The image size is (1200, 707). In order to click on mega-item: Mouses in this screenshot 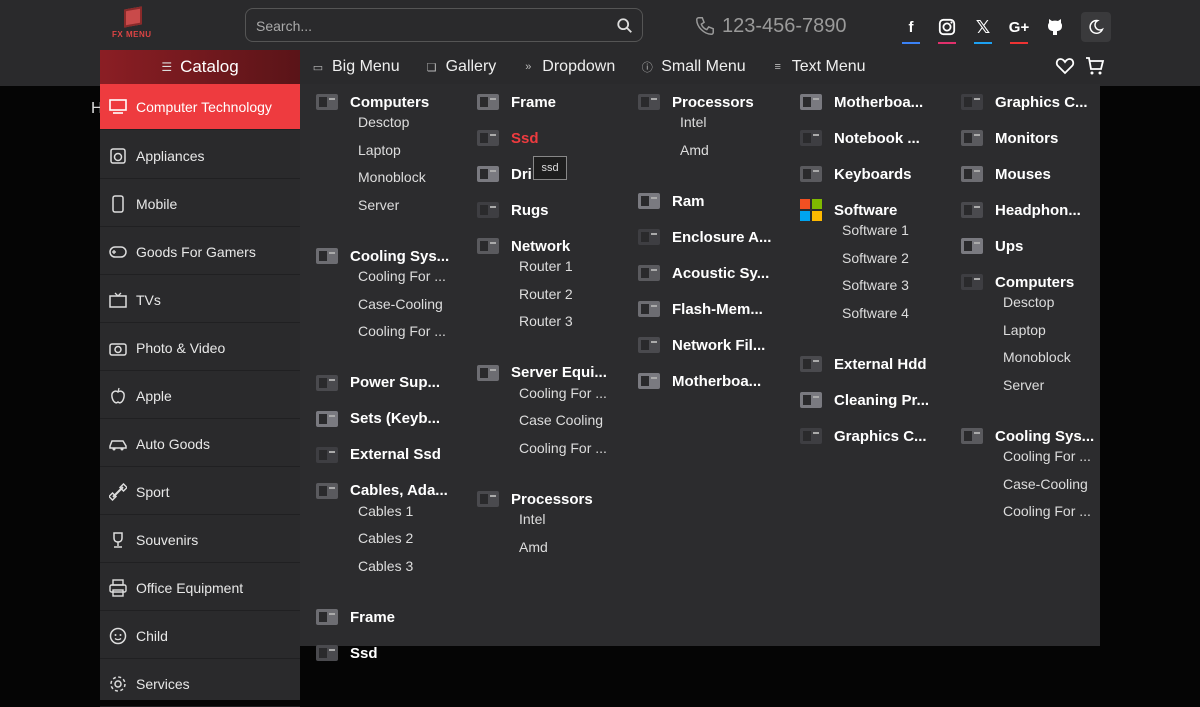, I will do `click(1004, 174)`.